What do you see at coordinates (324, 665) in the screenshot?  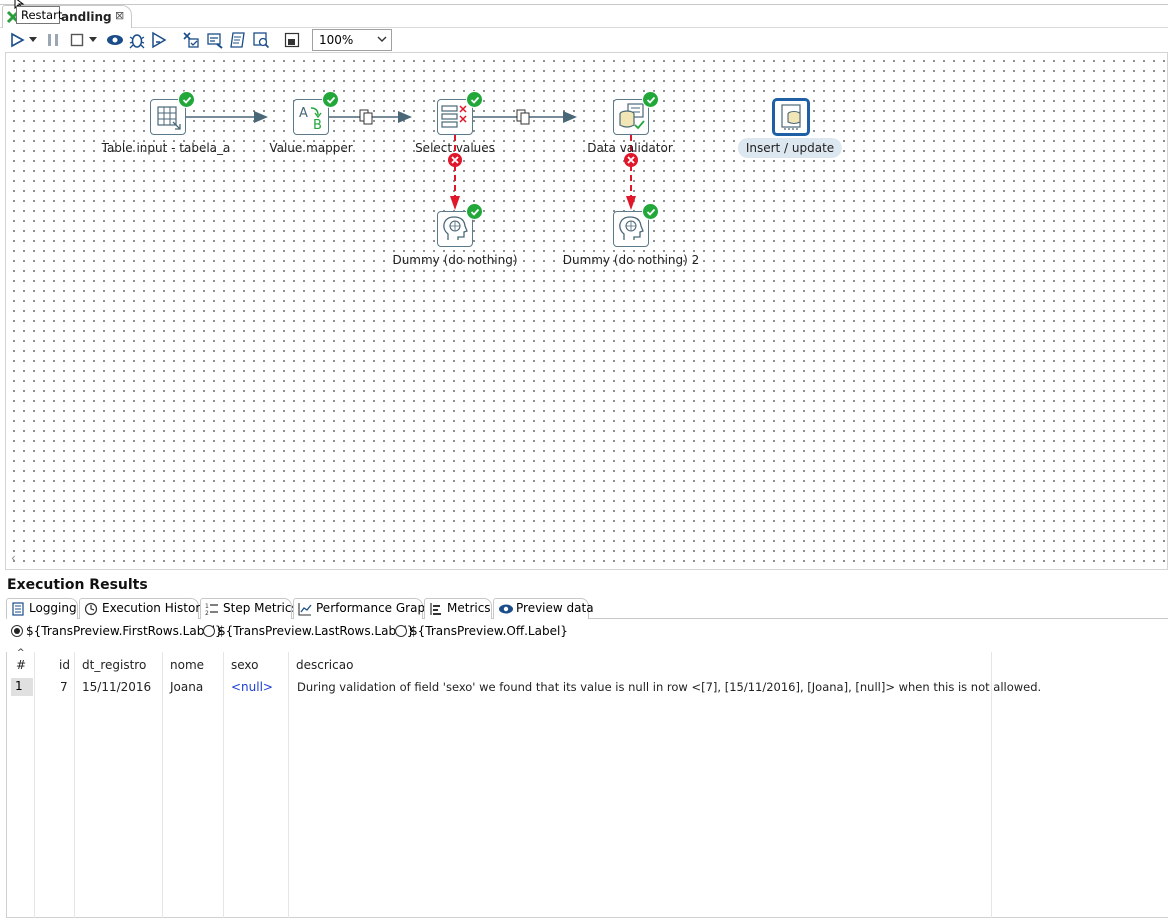 I see `header-descricao: descricao` at bounding box center [324, 665].